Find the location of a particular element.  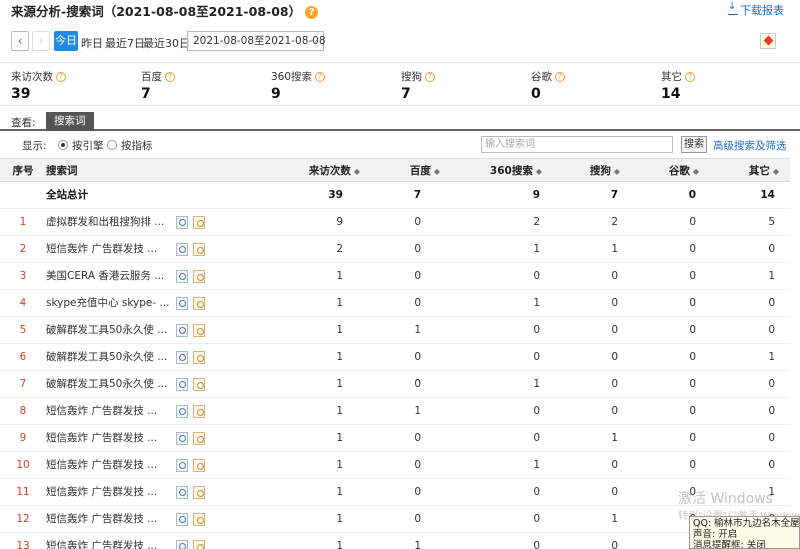

row-index: 8 is located at coordinates (23, 411).